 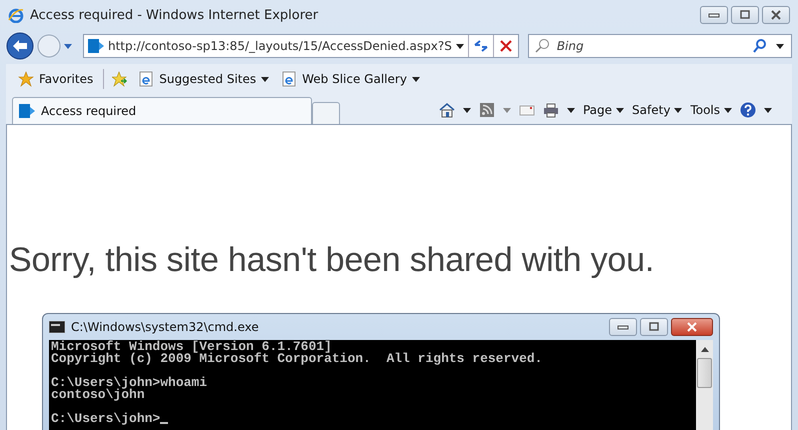 I want to click on console-line: contoso\john, so click(x=98, y=395).